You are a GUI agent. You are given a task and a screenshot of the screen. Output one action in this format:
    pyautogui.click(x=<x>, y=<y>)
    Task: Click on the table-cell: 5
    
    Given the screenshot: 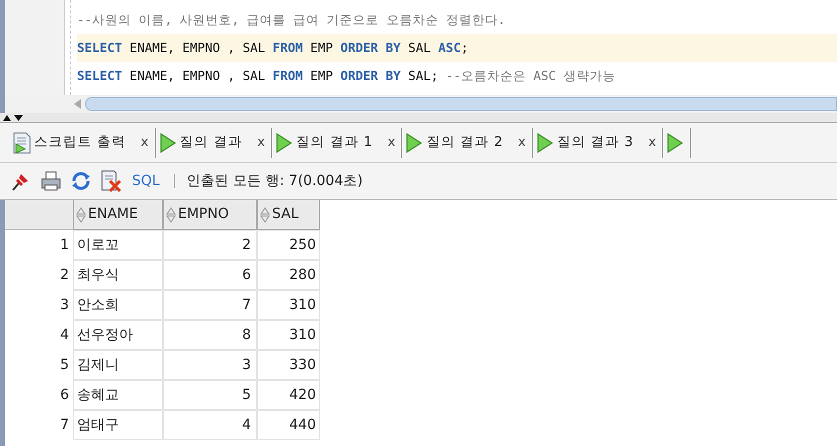 What is the action you would take?
    pyautogui.click(x=210, y=395)
    